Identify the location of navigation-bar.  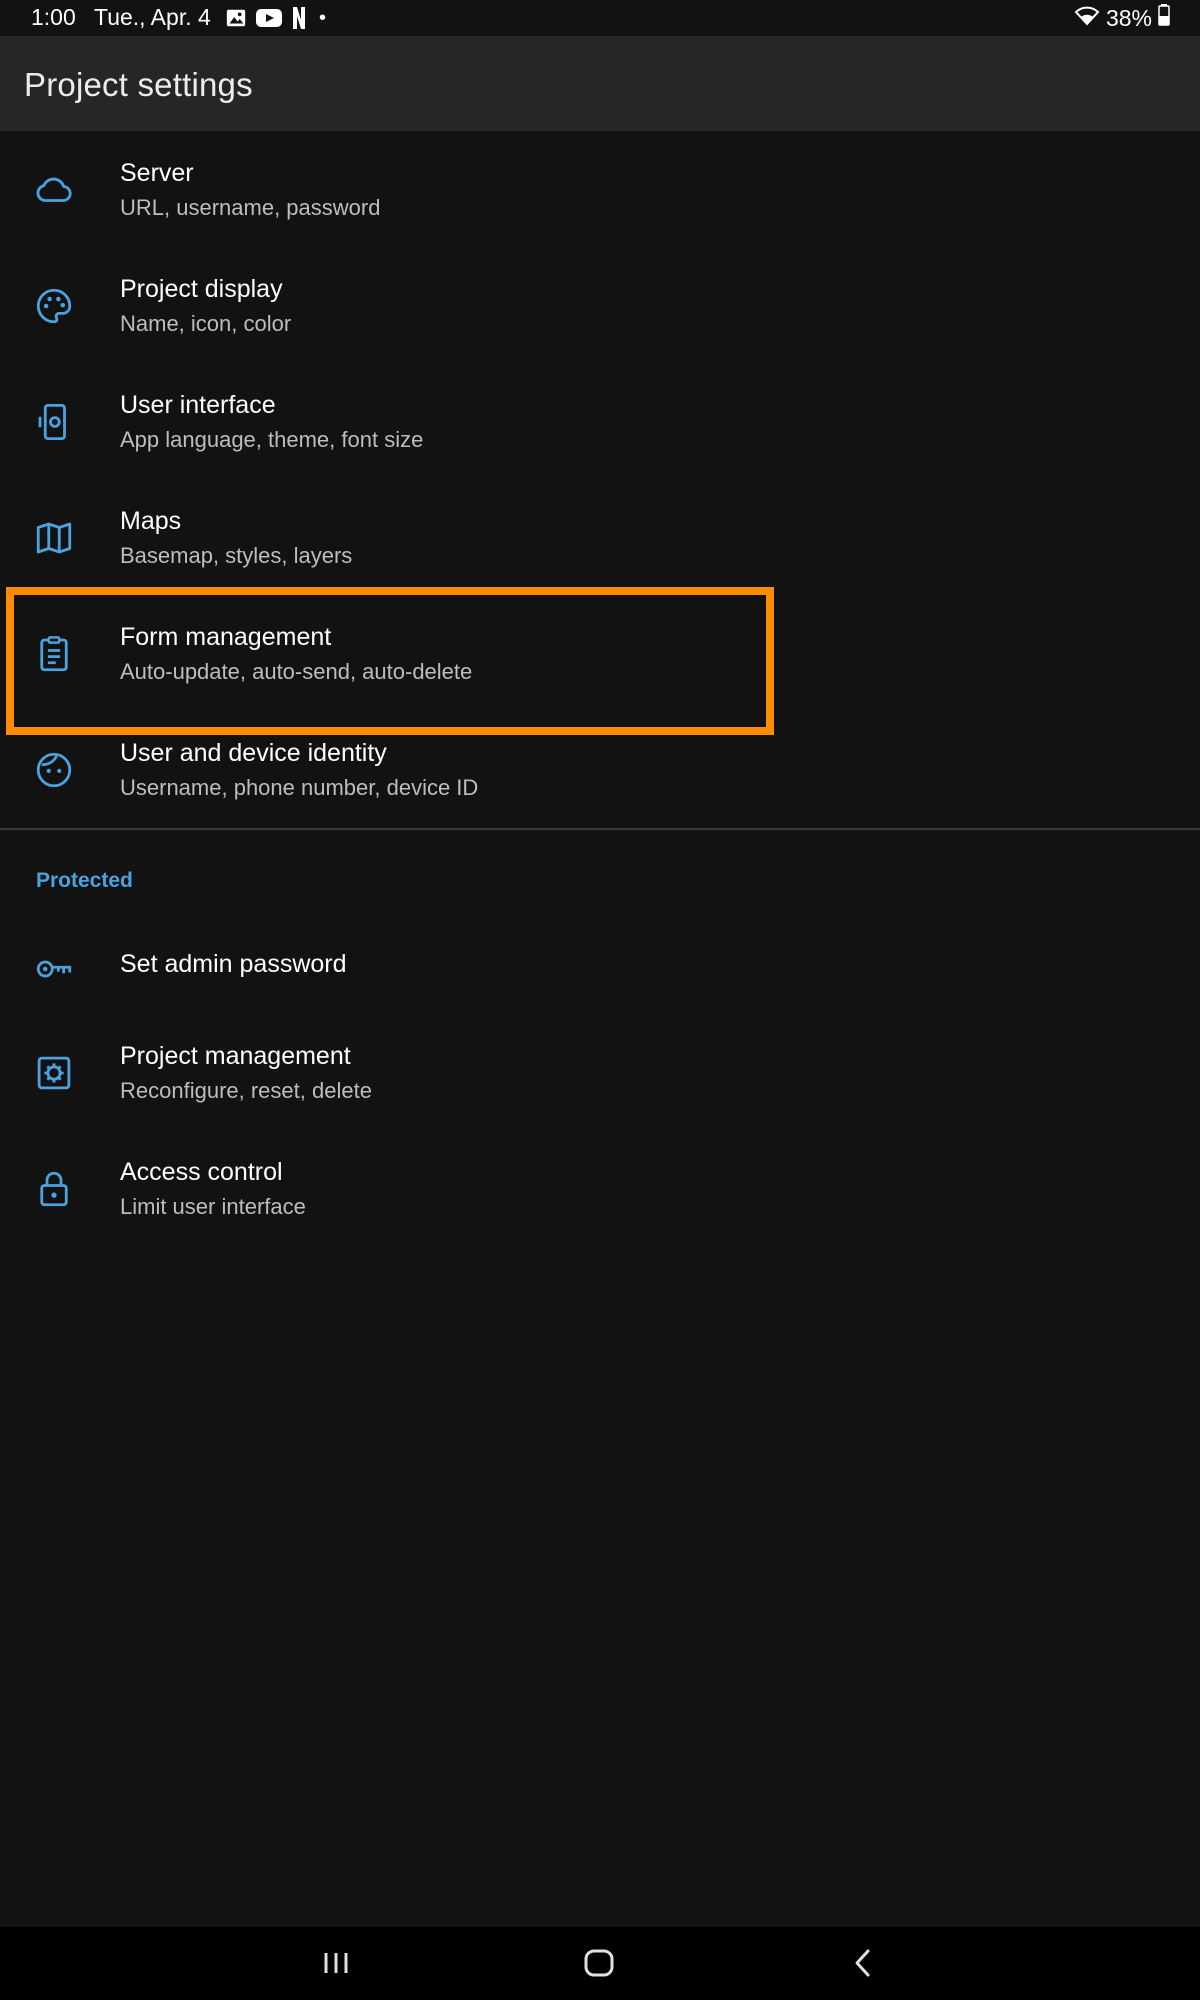
(600, 1963).